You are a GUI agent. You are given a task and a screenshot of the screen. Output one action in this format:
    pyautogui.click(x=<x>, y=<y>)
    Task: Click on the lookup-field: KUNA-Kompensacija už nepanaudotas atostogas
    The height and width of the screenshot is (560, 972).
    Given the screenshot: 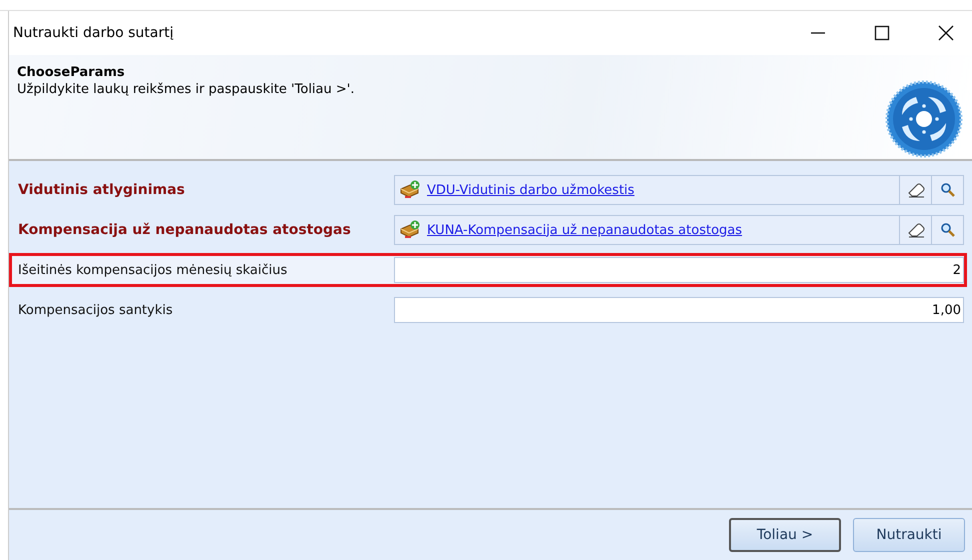 What is the action you would take?
    pyautogui.click(x=679, y=230)
    